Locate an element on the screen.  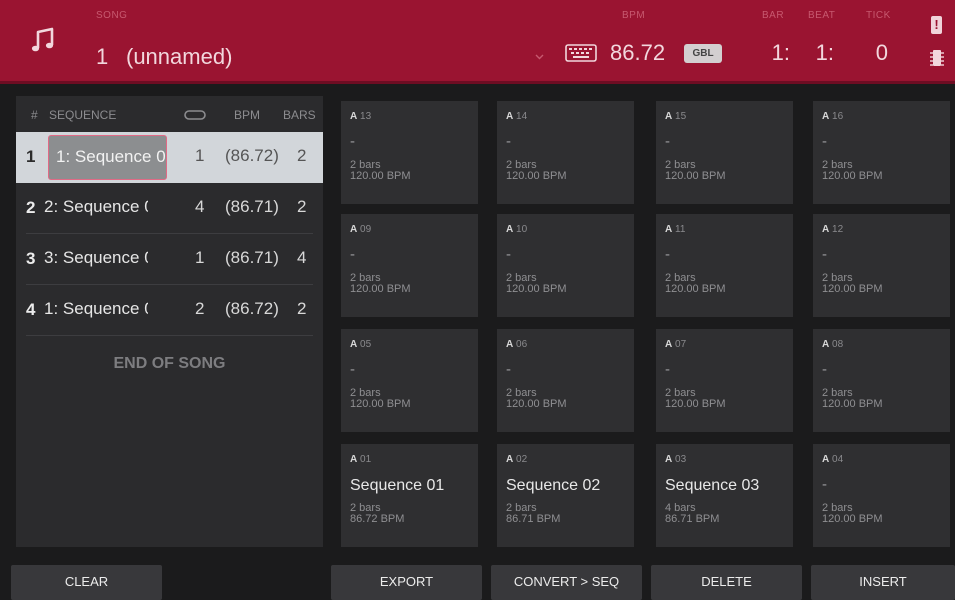
step-repeats: 2 is located at coordinates (199, 309).